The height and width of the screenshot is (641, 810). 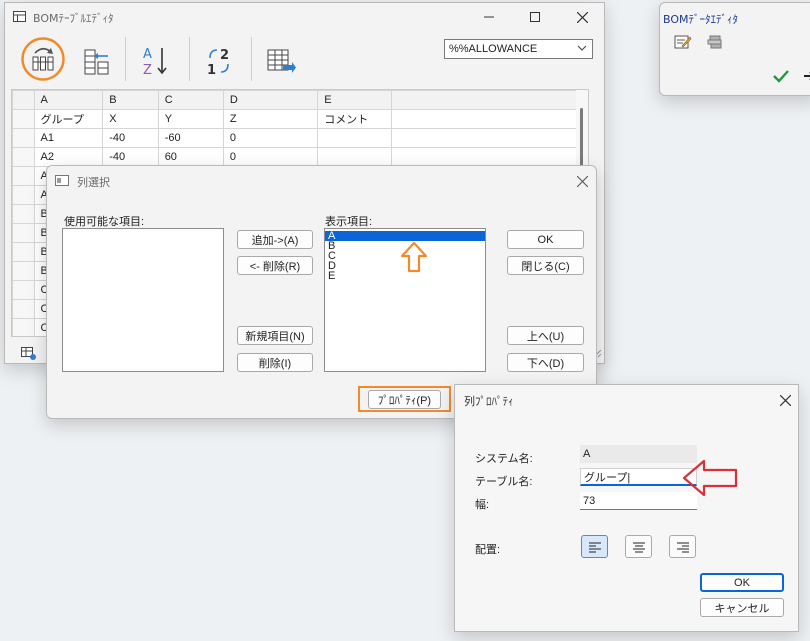 What do you see at coordinates (354, 100) in the screenshot?
I see `grid-column-header: E` at bounding box center [354, 100].